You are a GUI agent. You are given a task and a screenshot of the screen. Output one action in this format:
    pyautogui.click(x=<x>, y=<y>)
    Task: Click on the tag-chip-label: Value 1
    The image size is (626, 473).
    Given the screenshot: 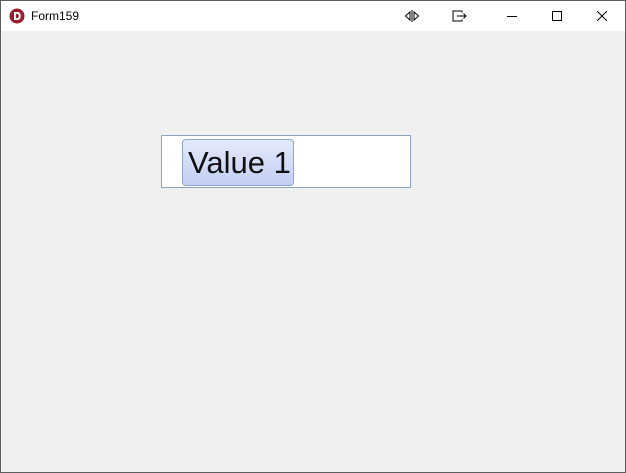 What is the action you would take?
    pyautogui.click(x=239, y=162)
    